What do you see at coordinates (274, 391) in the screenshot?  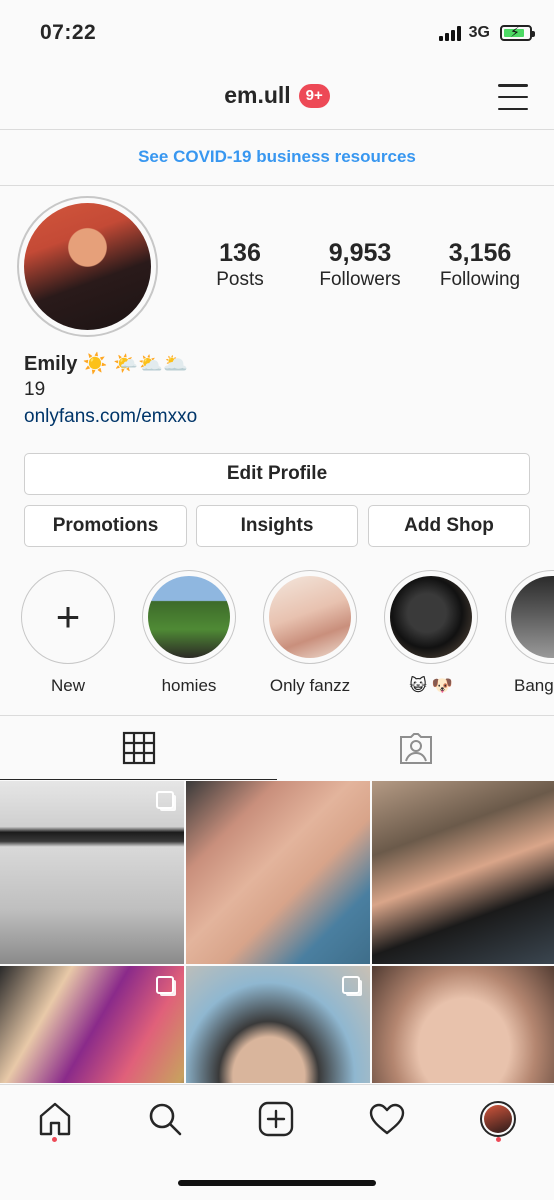 I see `profile-bio: Emily ☀️ 🌤️⛅️🌥️ 19 onlyfans.com/emxxo` at bounding box center [274, 391].